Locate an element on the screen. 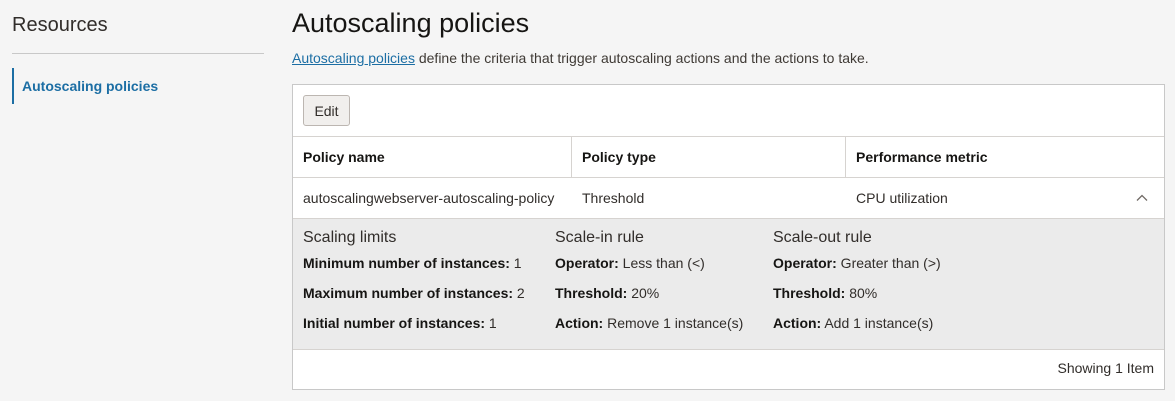  scale-out-threshold-label: Threshold: is located at coordinates (809, 293).